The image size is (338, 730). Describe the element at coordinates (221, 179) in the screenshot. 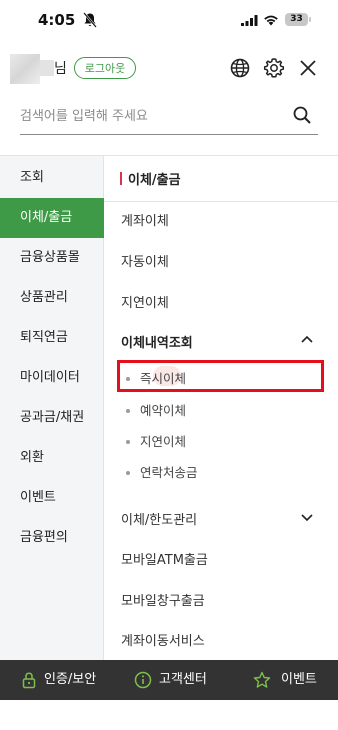

I see `section-header: 이체/출금` at that location.